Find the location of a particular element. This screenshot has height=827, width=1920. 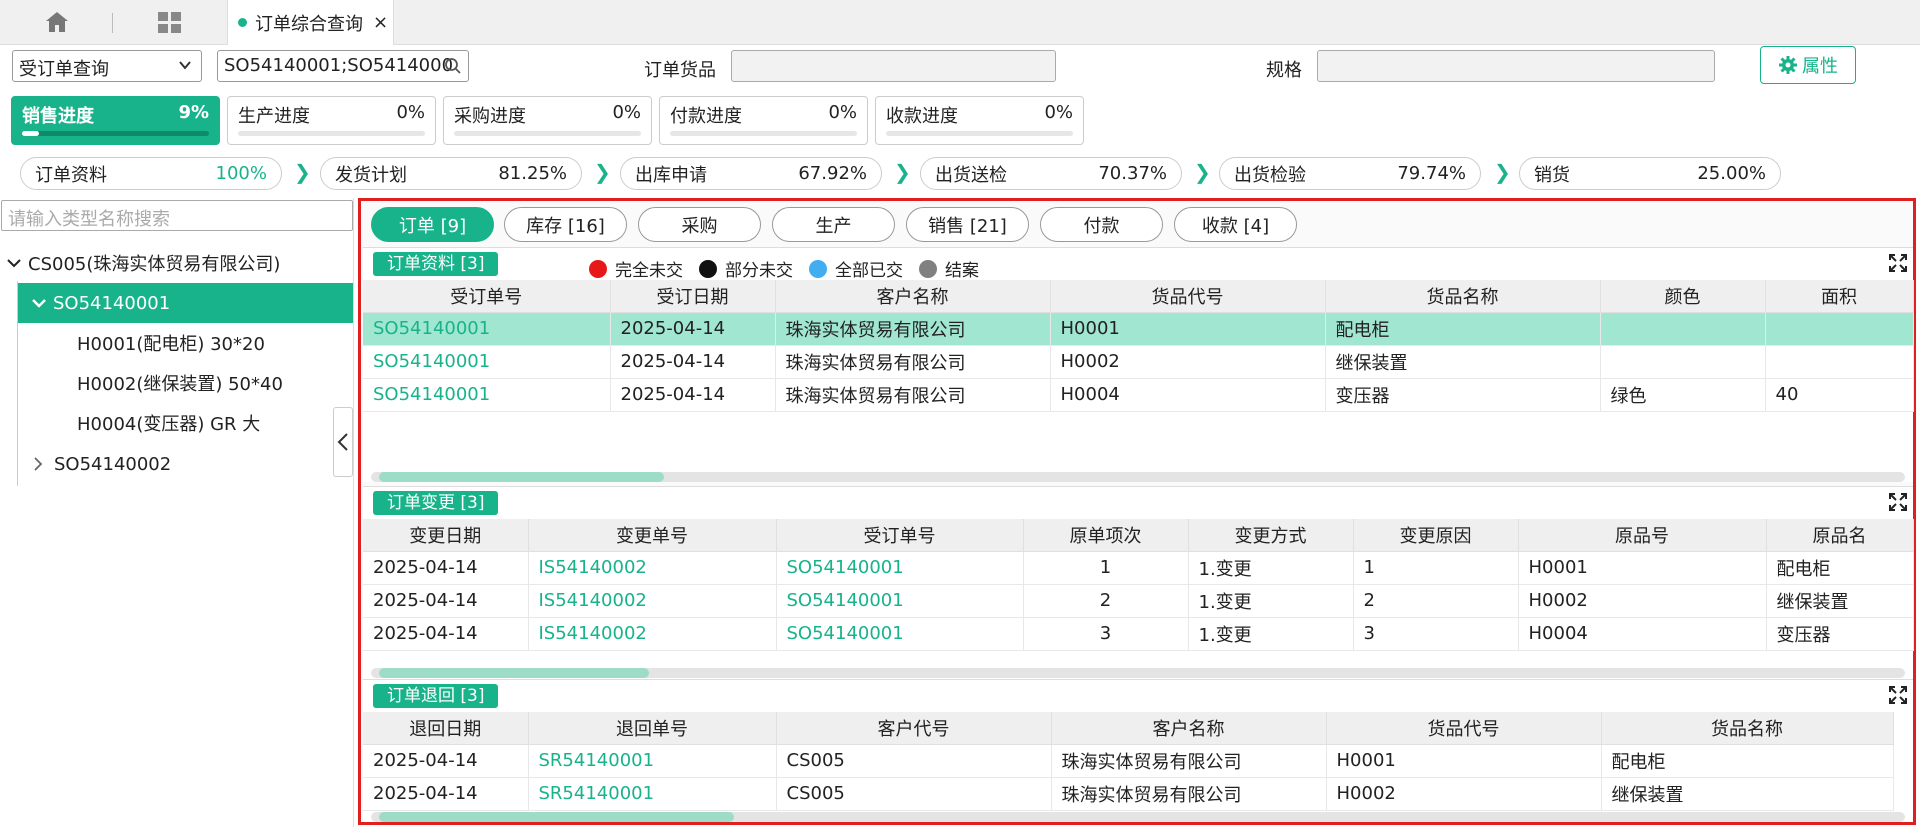

query-type-select: 受订单查询 is located at coordinates (107, 66).